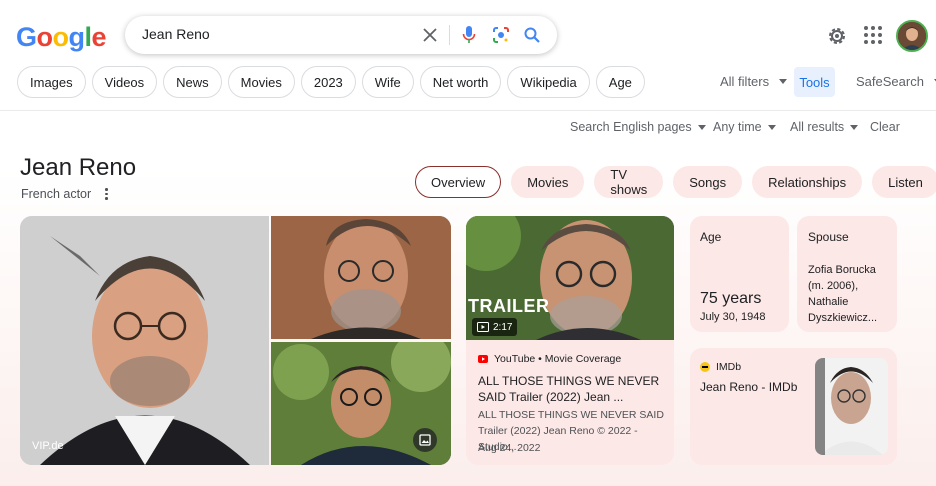  What do you see at coordinates (483, 359) in the screenshot?
I see `youtube-icon` at bounding box center [483, 359].